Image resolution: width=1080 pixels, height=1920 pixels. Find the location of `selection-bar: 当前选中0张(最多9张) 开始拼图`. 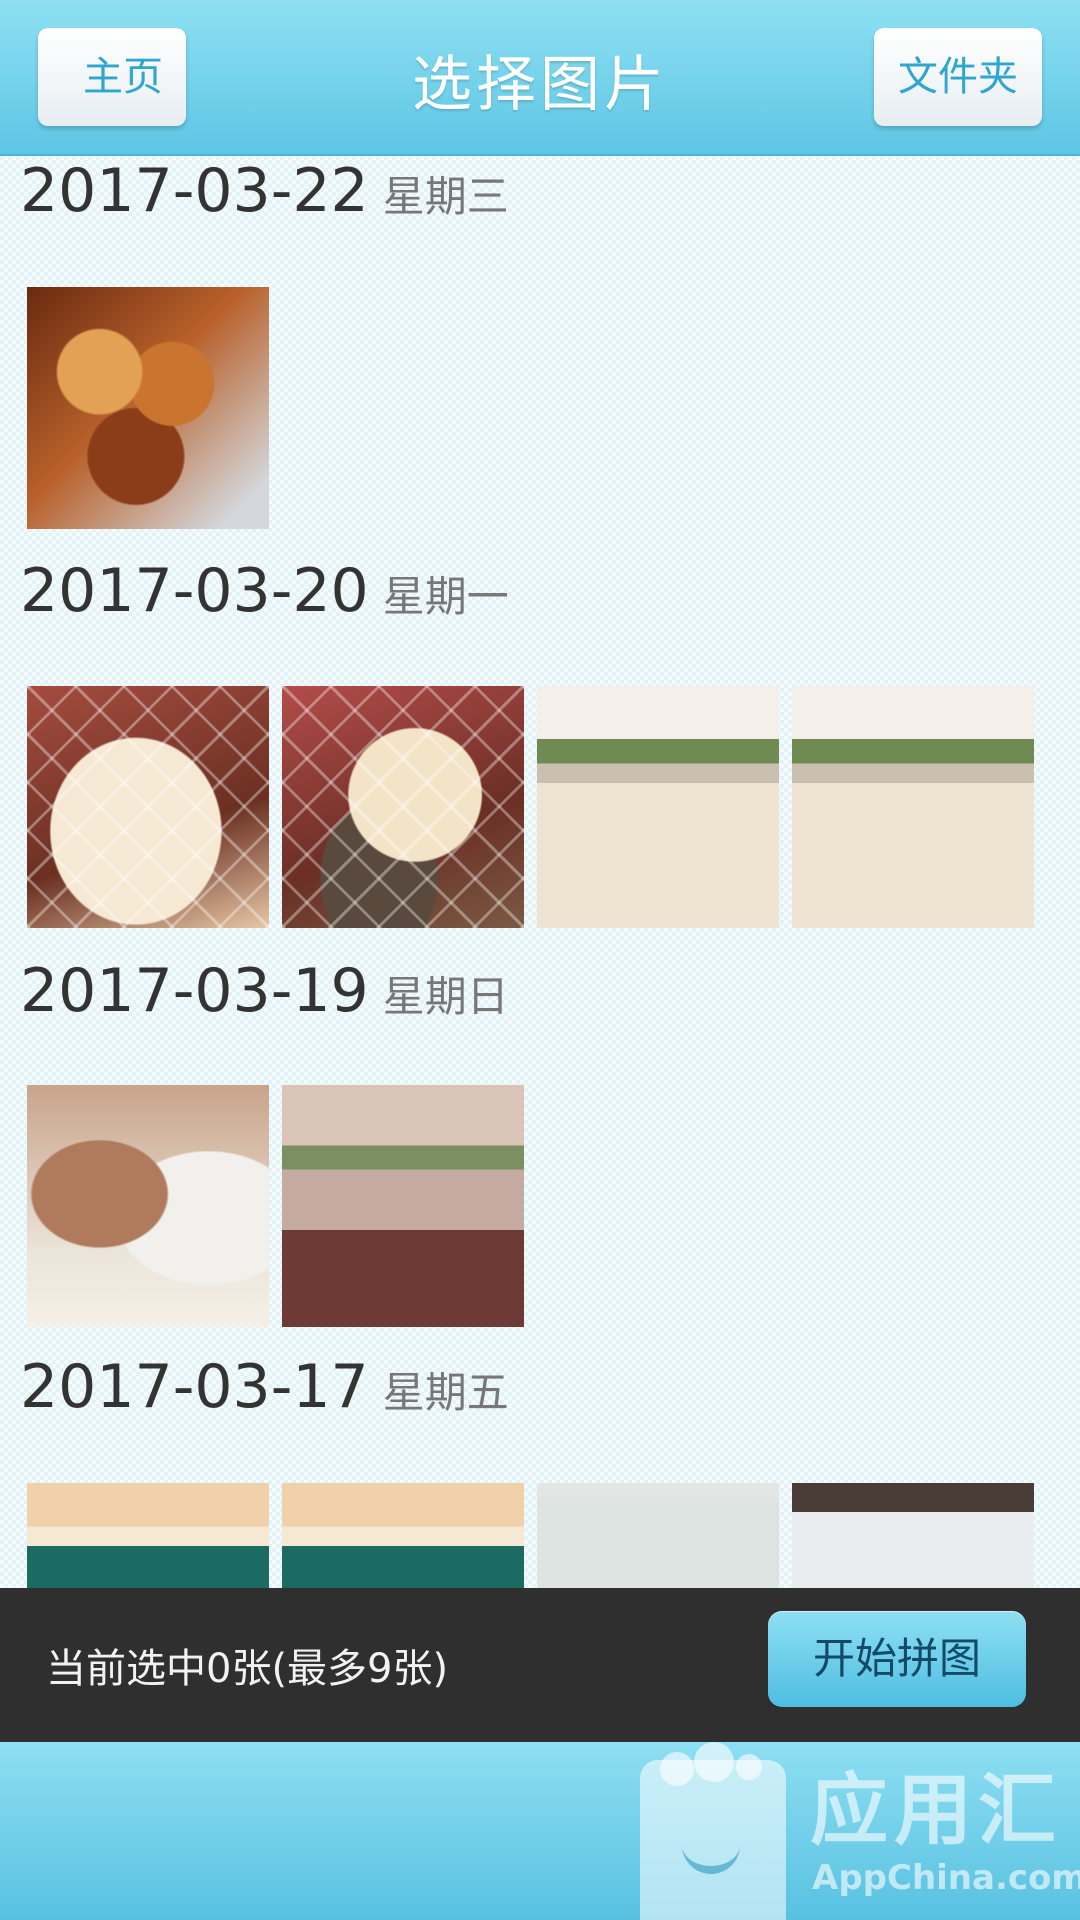

selection-bar: 当前选中0张(最多9张) 开始拼图 is located at coordinates (540, 1665).